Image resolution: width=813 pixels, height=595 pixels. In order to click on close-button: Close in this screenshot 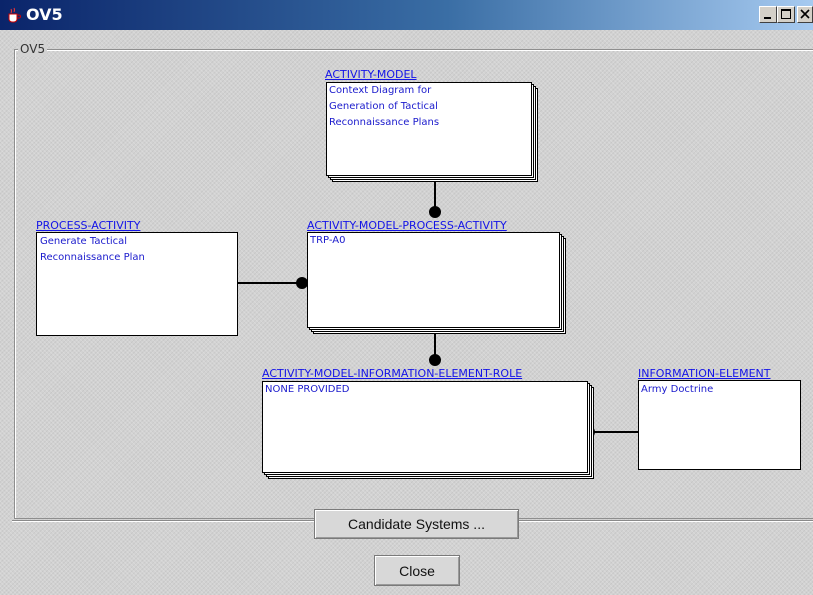, I will do `click(417, 570)`.